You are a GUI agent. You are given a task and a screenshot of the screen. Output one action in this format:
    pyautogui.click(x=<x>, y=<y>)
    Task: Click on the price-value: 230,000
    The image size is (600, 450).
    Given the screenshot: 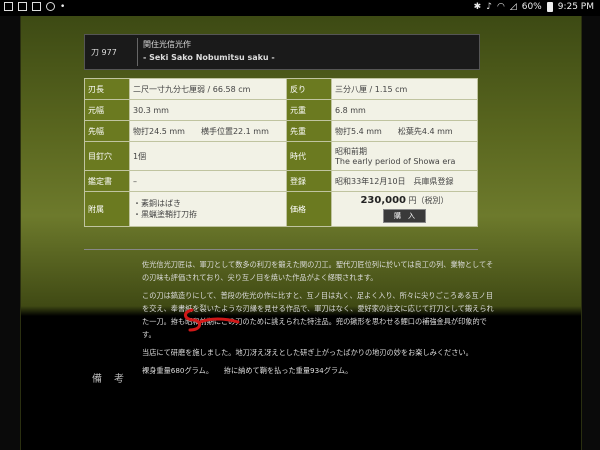 What is the action you would take?
    pyautogui.click(x=383, y=200)
    